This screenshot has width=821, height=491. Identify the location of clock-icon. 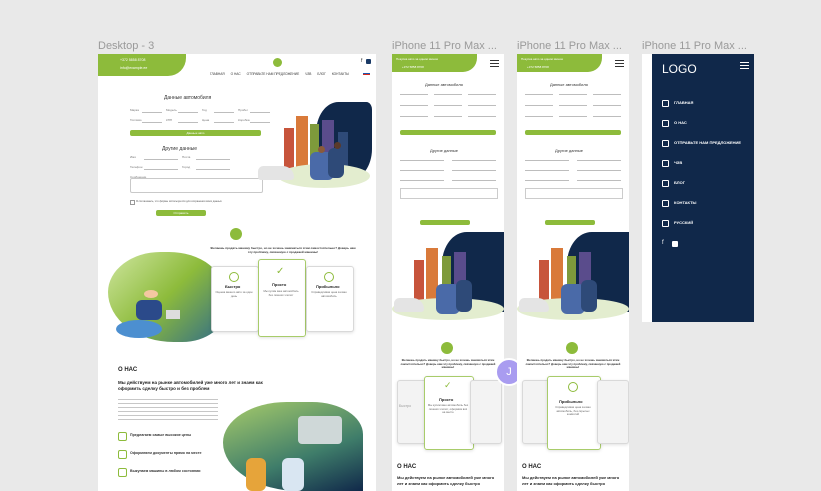
(234, 277).